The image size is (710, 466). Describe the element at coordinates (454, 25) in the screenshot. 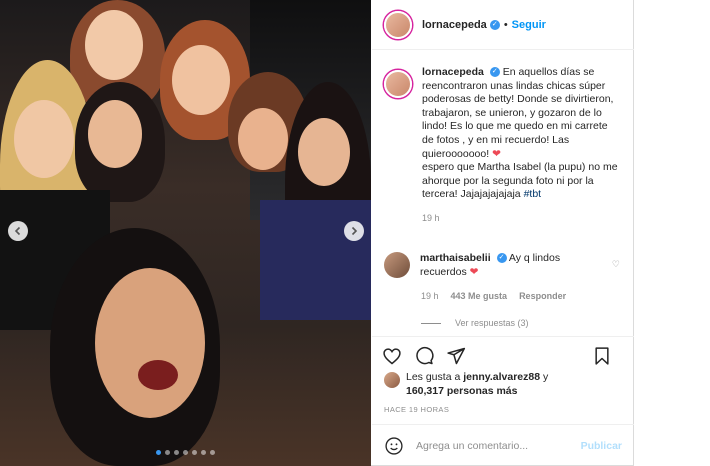

I see `author-username: lornacepeda` at that location.